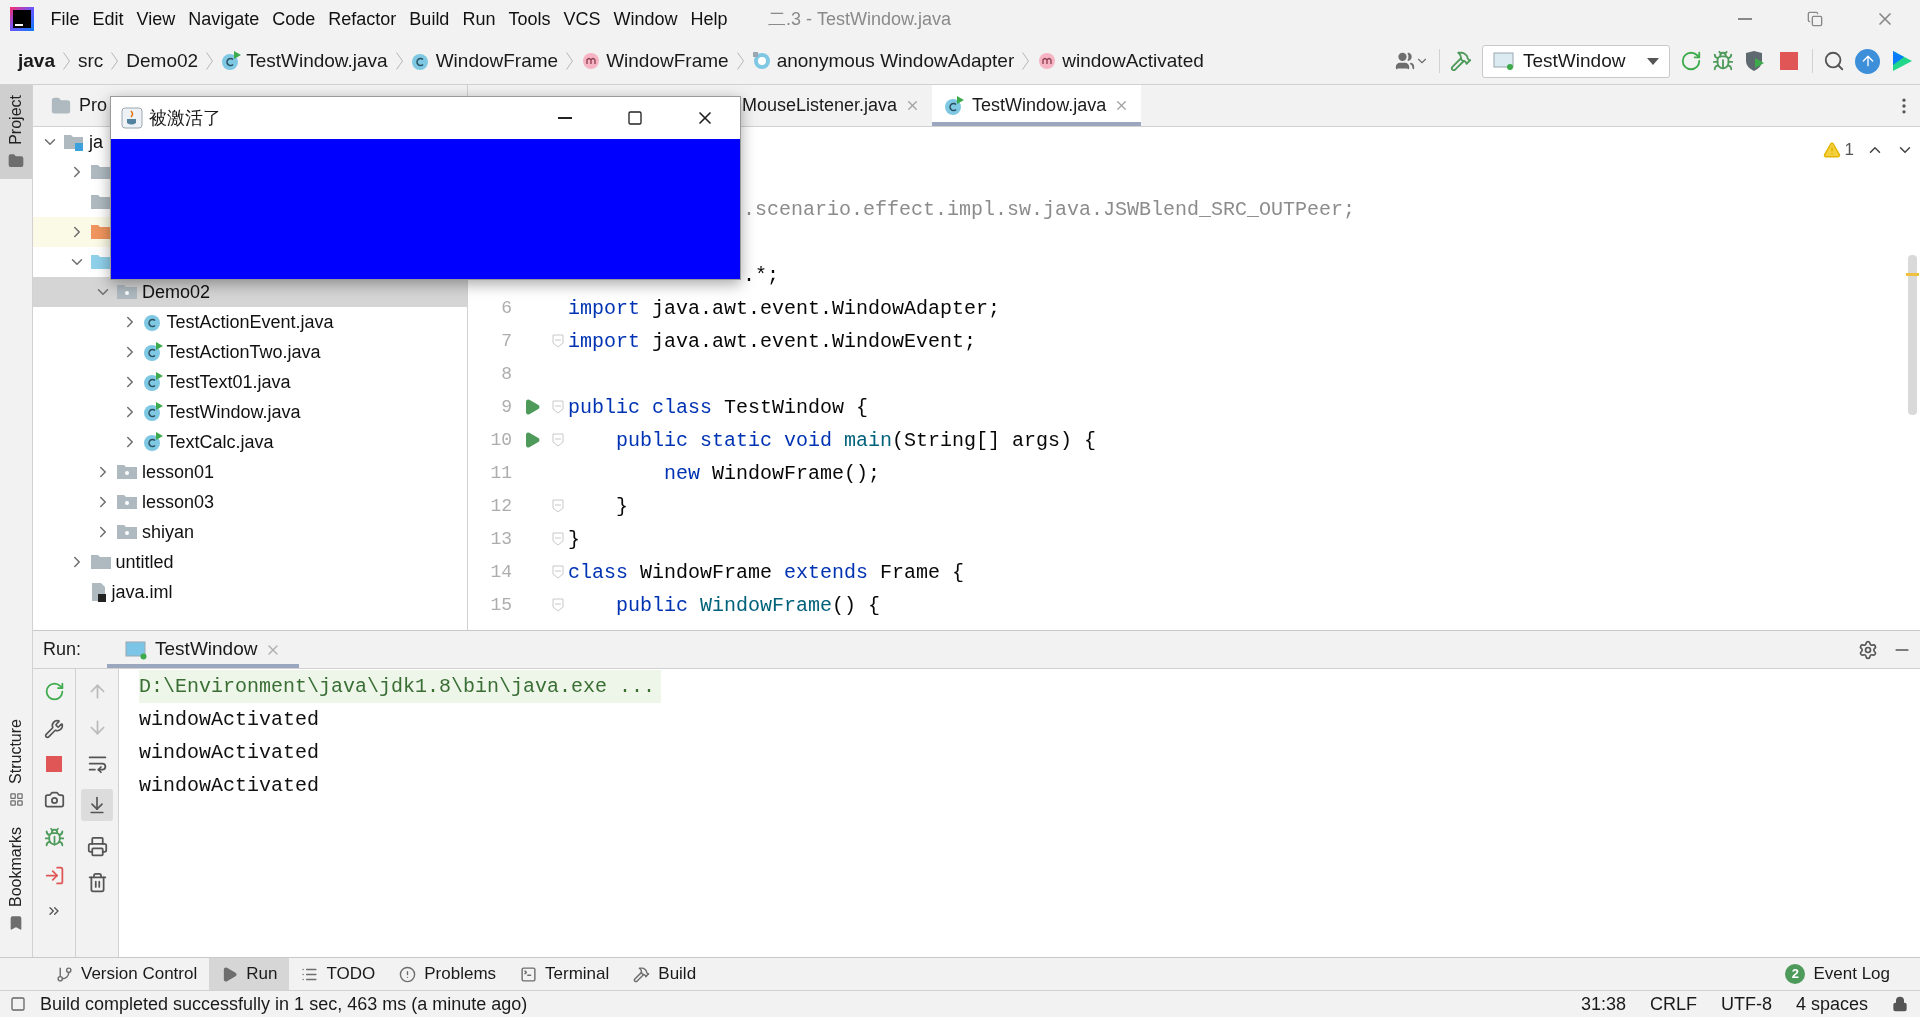 The width and height of the screenshot is (1920, 1017). What do you see at coordinates (1755, 61) in the screenshot?
I see `coverage-shield-icon` at bounding box center [1755, 61].